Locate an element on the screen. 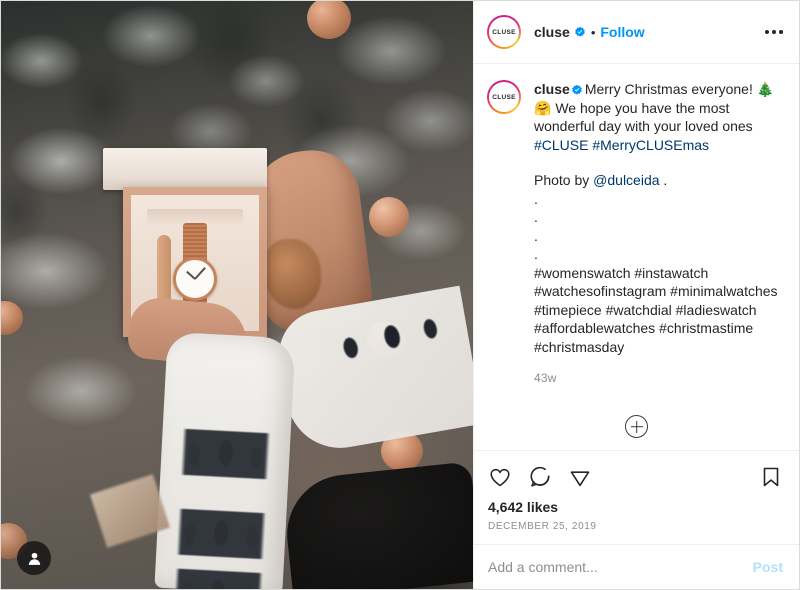  comment-bubble-icon is located at coordinates (540, 477).